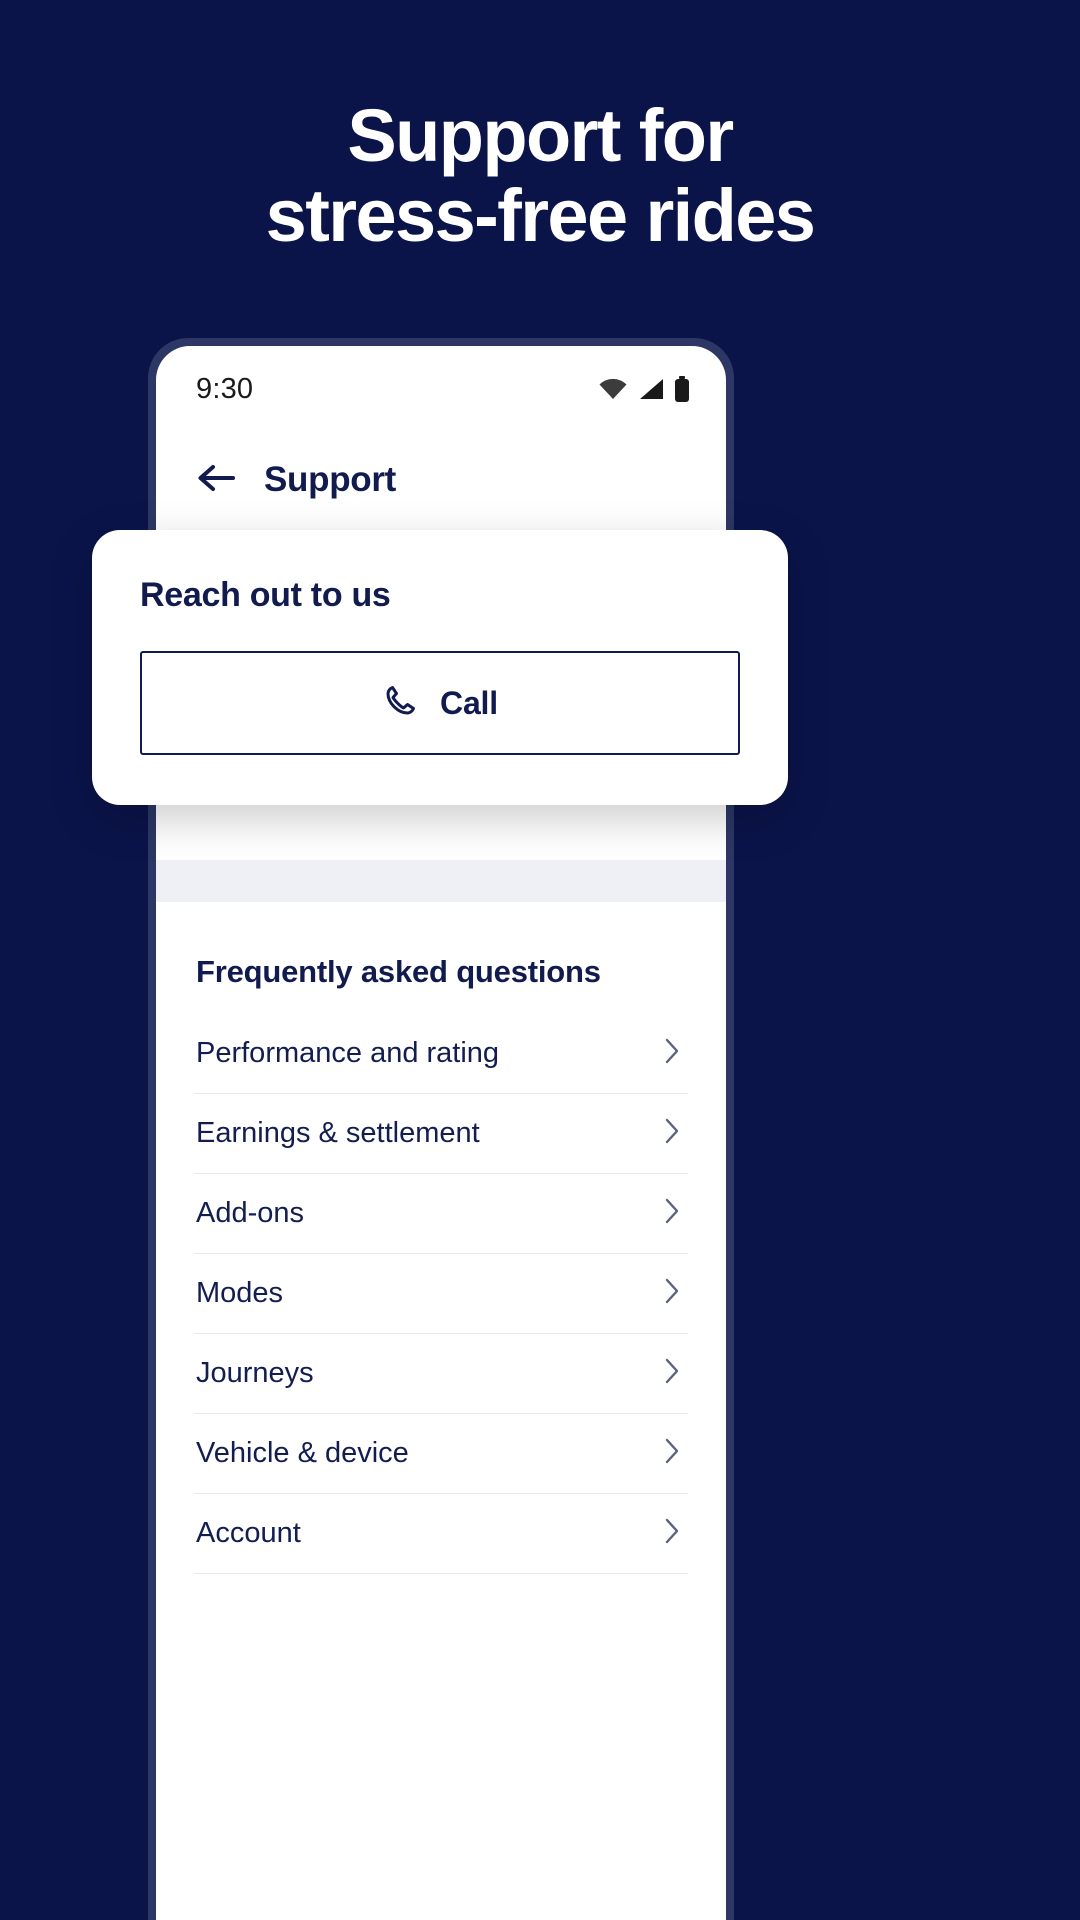 This screenshot has width=1080, height=1920. Describe the element at coordinates (441, 1214) in the screenshot. I see `list-item: Add-ons` at that location.